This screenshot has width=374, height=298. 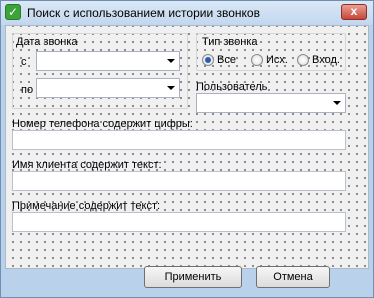 What do you see at coordinates (271, 103) in the screenshot?
I see `user-dropdown` at bounding box center [271, 103].